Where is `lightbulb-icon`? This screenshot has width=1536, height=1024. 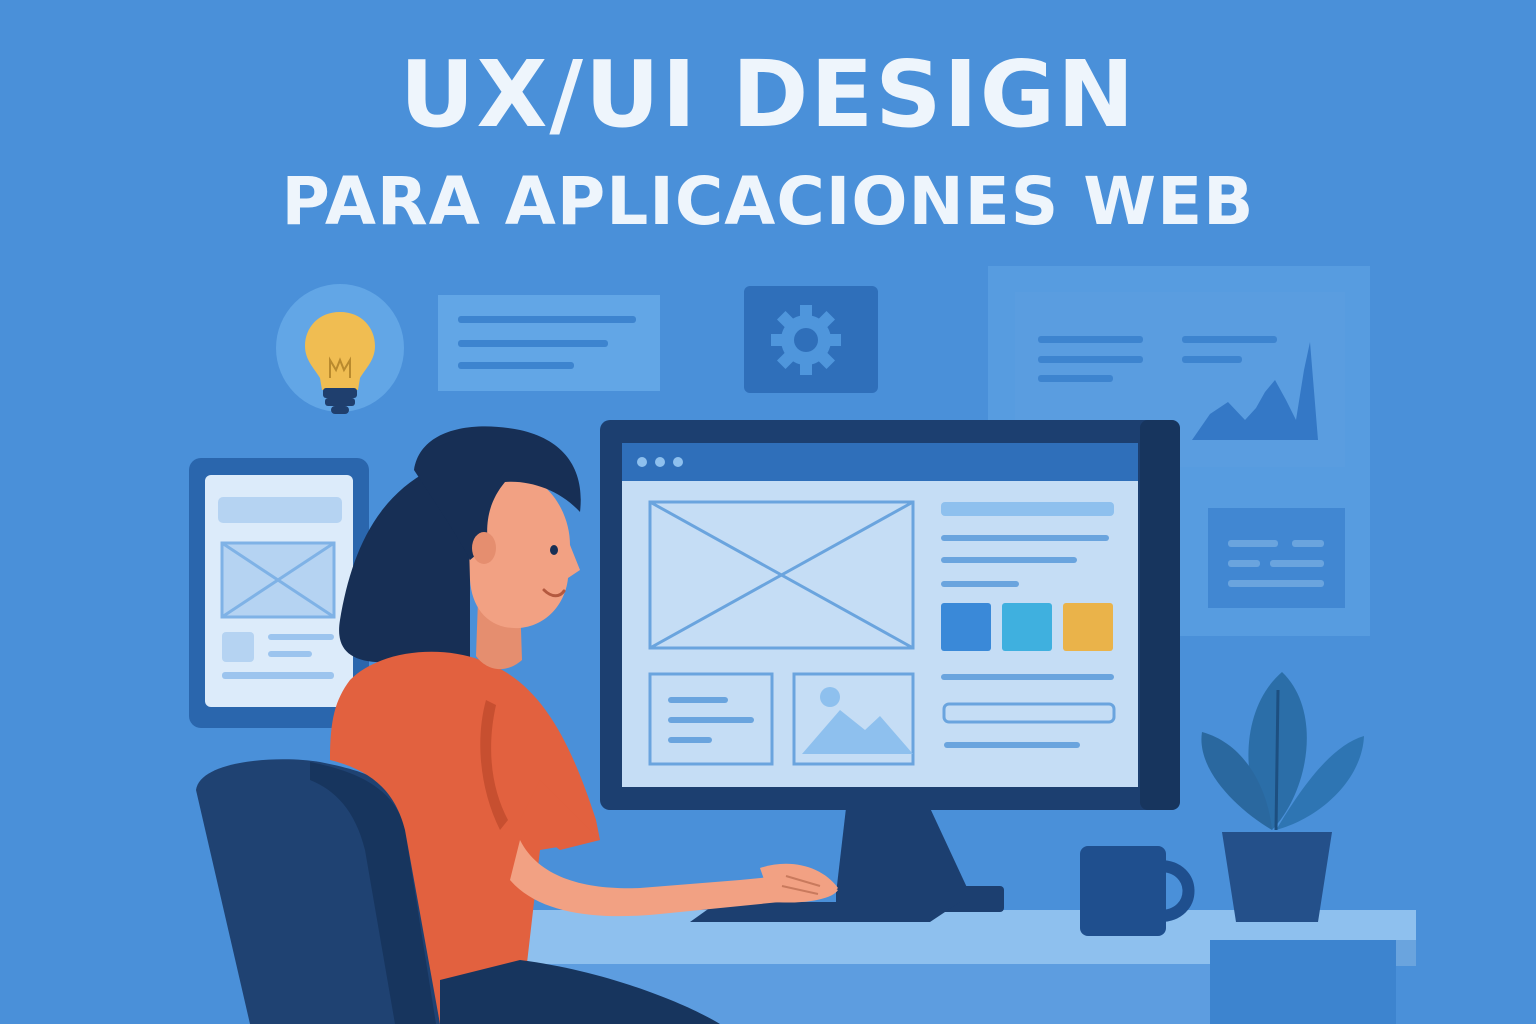 lightbulb-icon is located at coordinates (340, 349).